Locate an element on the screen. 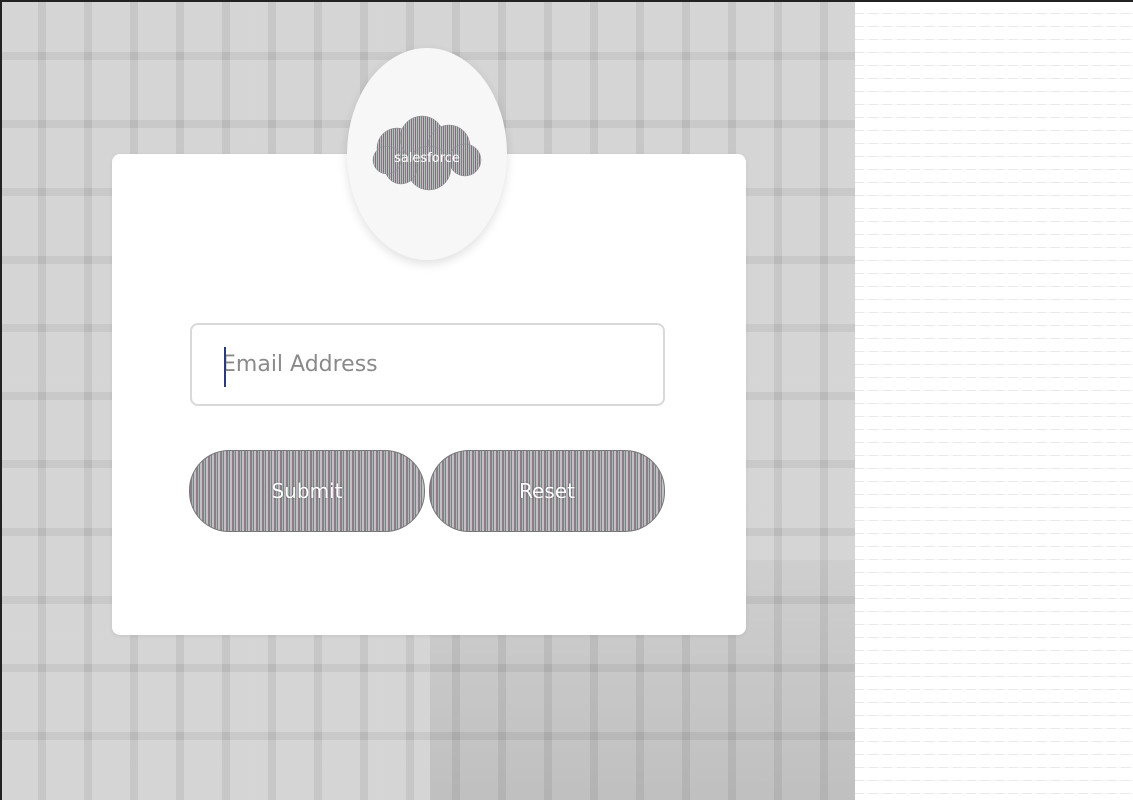  reset-button-label: Reset is located at coordinates (547, 491).